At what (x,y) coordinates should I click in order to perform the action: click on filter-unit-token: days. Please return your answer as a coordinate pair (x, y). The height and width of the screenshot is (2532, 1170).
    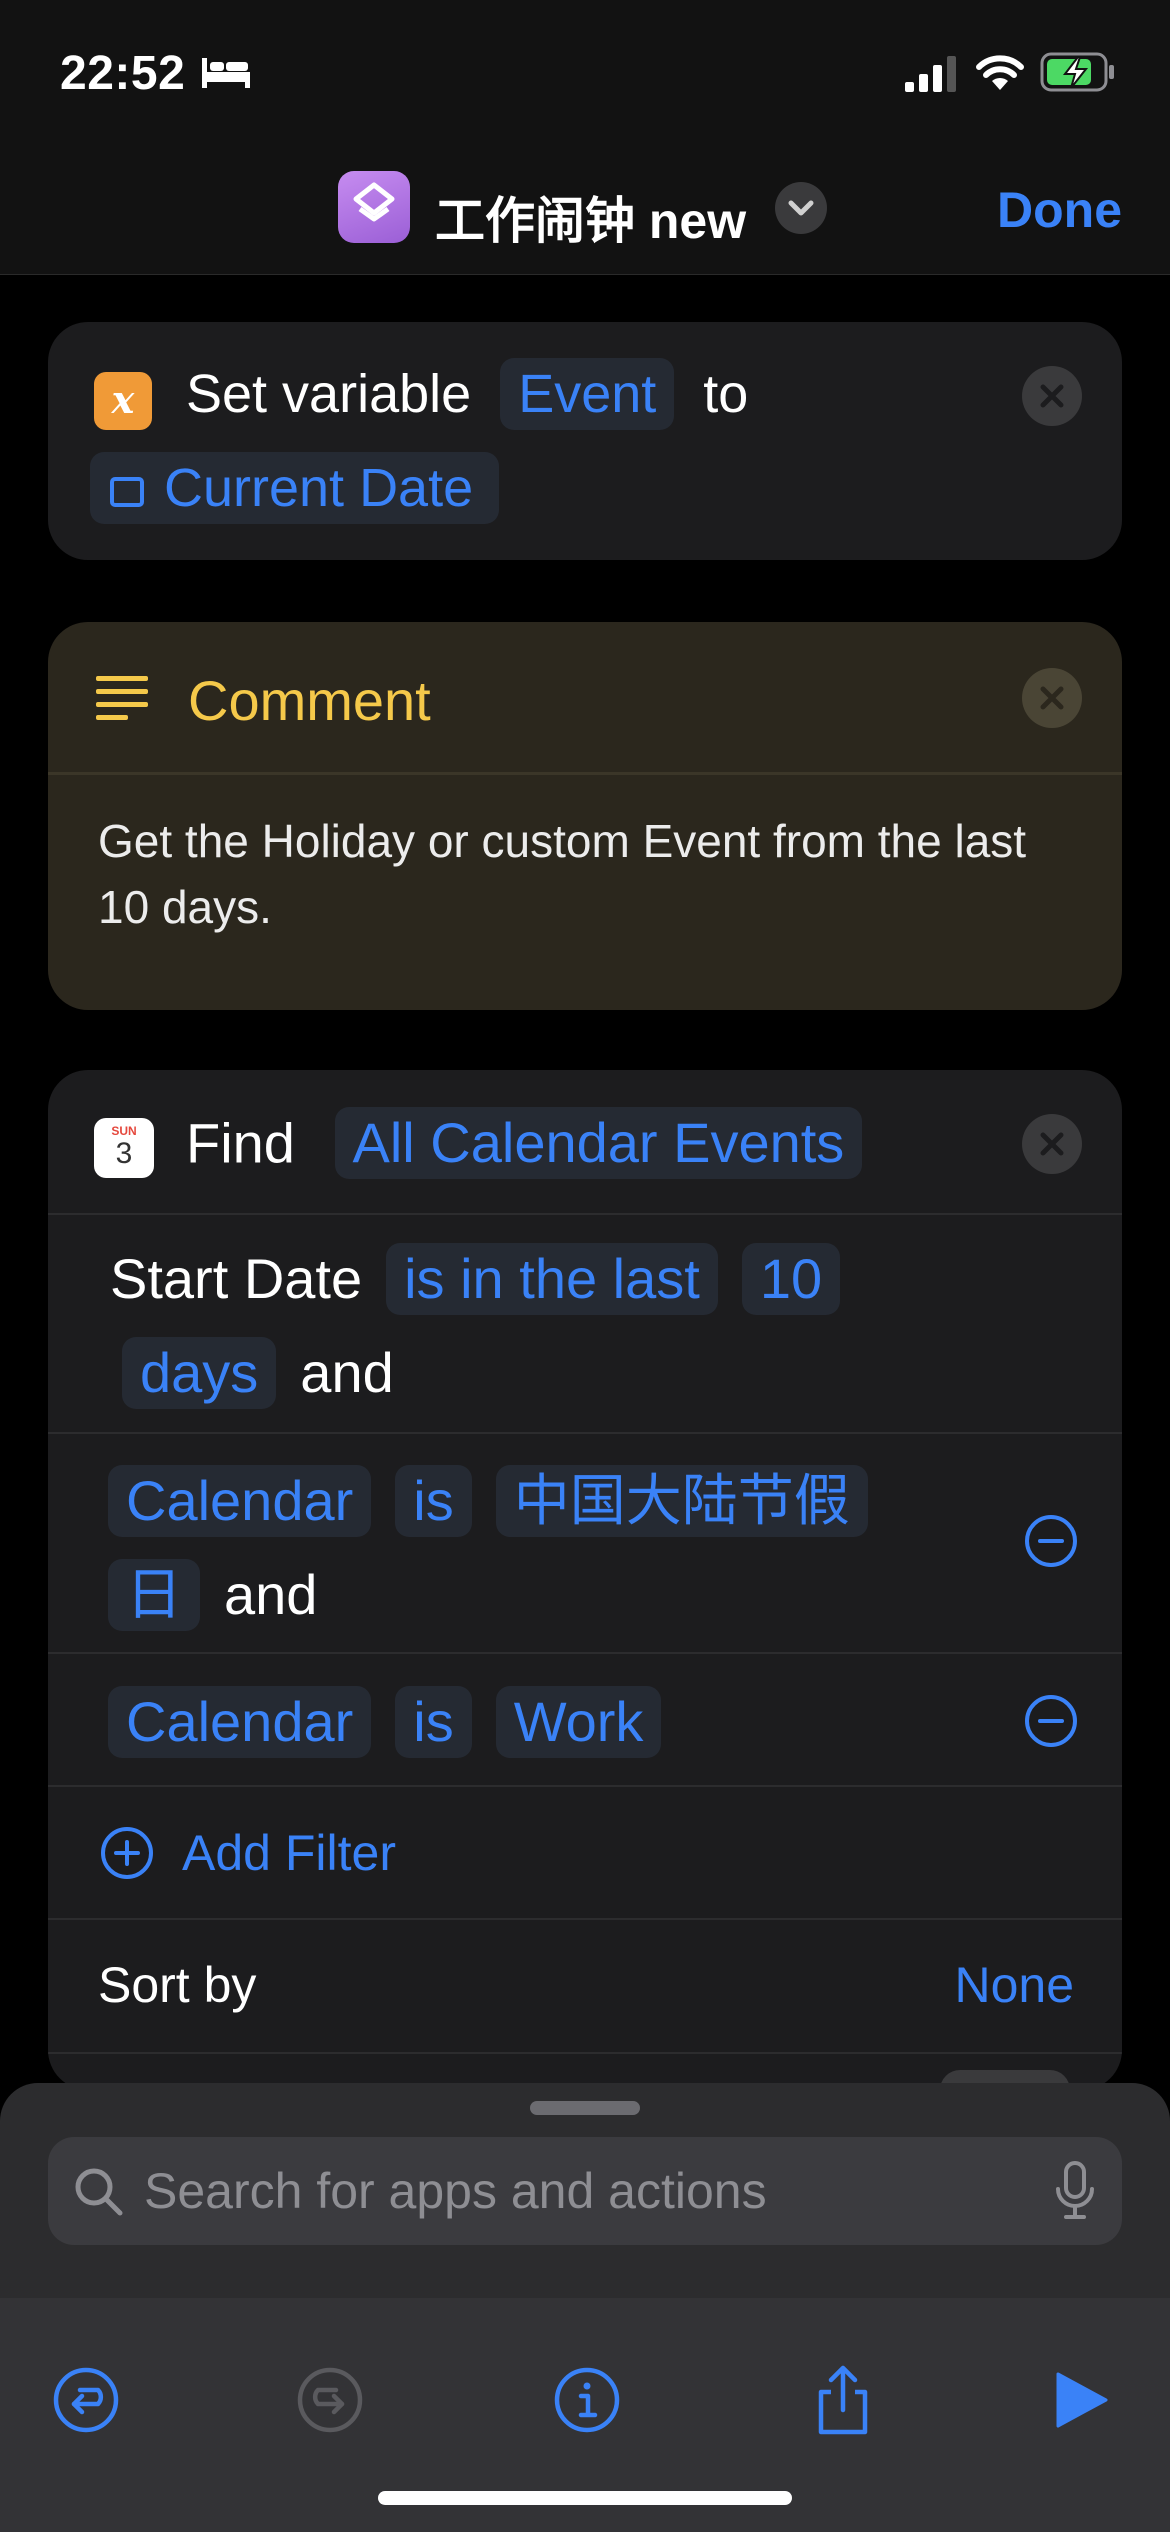
    Looking at the image, I should click on (199, 1373).